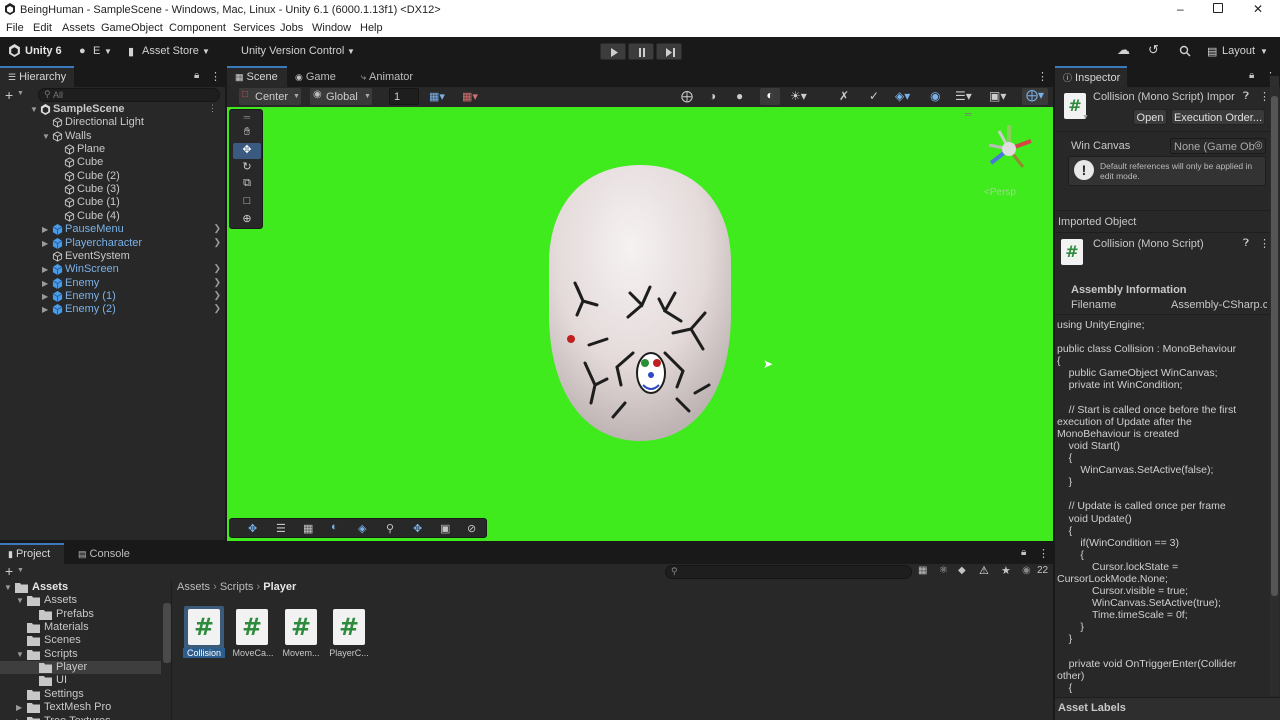 This screenshot has width=1280, height=720. What do you see at coordinates (308, 528) in the screenshot?
I see `grid-snap-icon: ▦` at bounding box center [308, 528].